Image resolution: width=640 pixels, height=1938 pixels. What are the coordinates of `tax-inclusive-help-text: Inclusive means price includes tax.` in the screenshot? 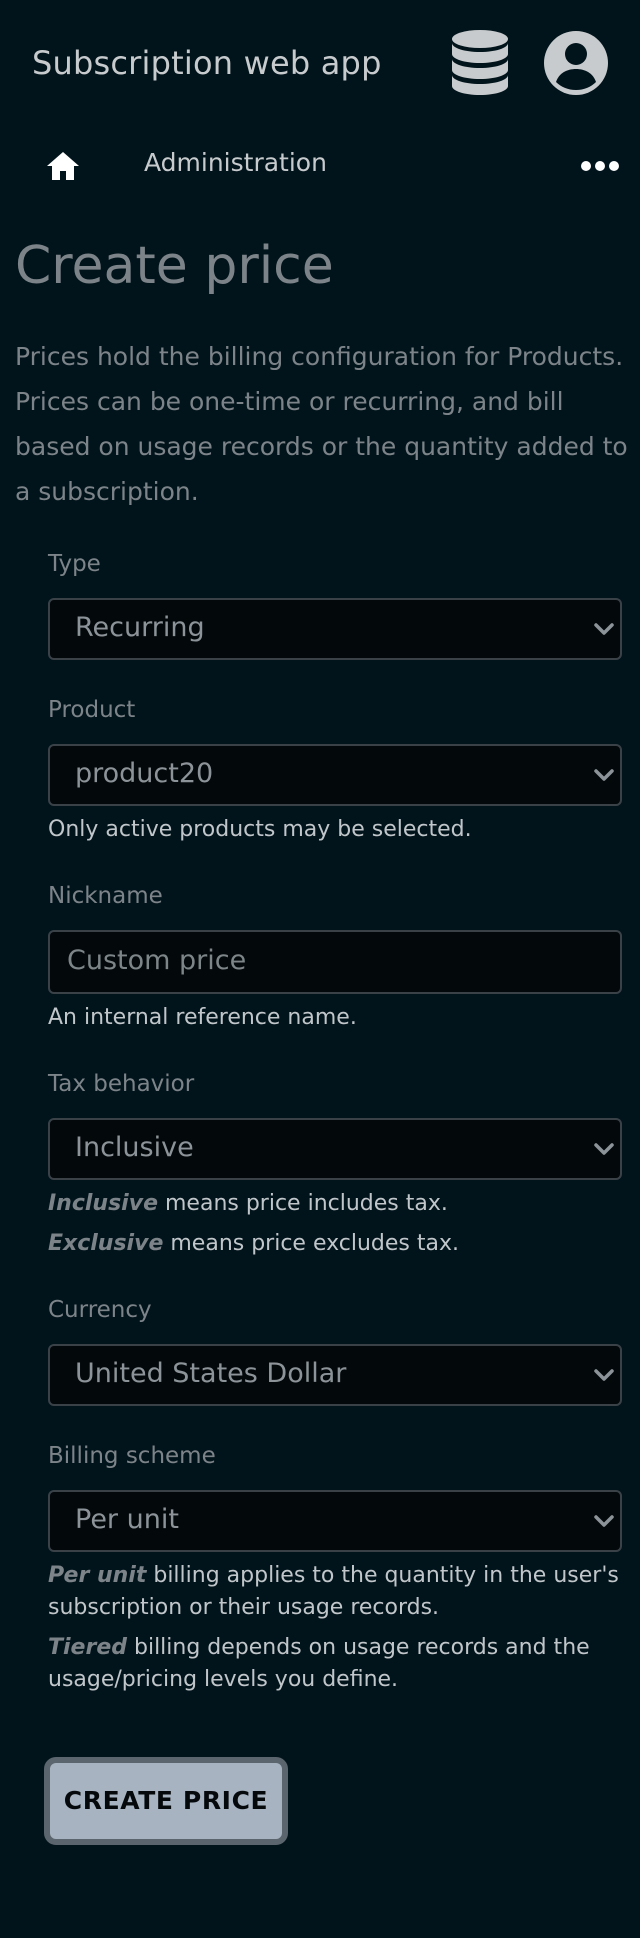 It's located at (338, 1204).